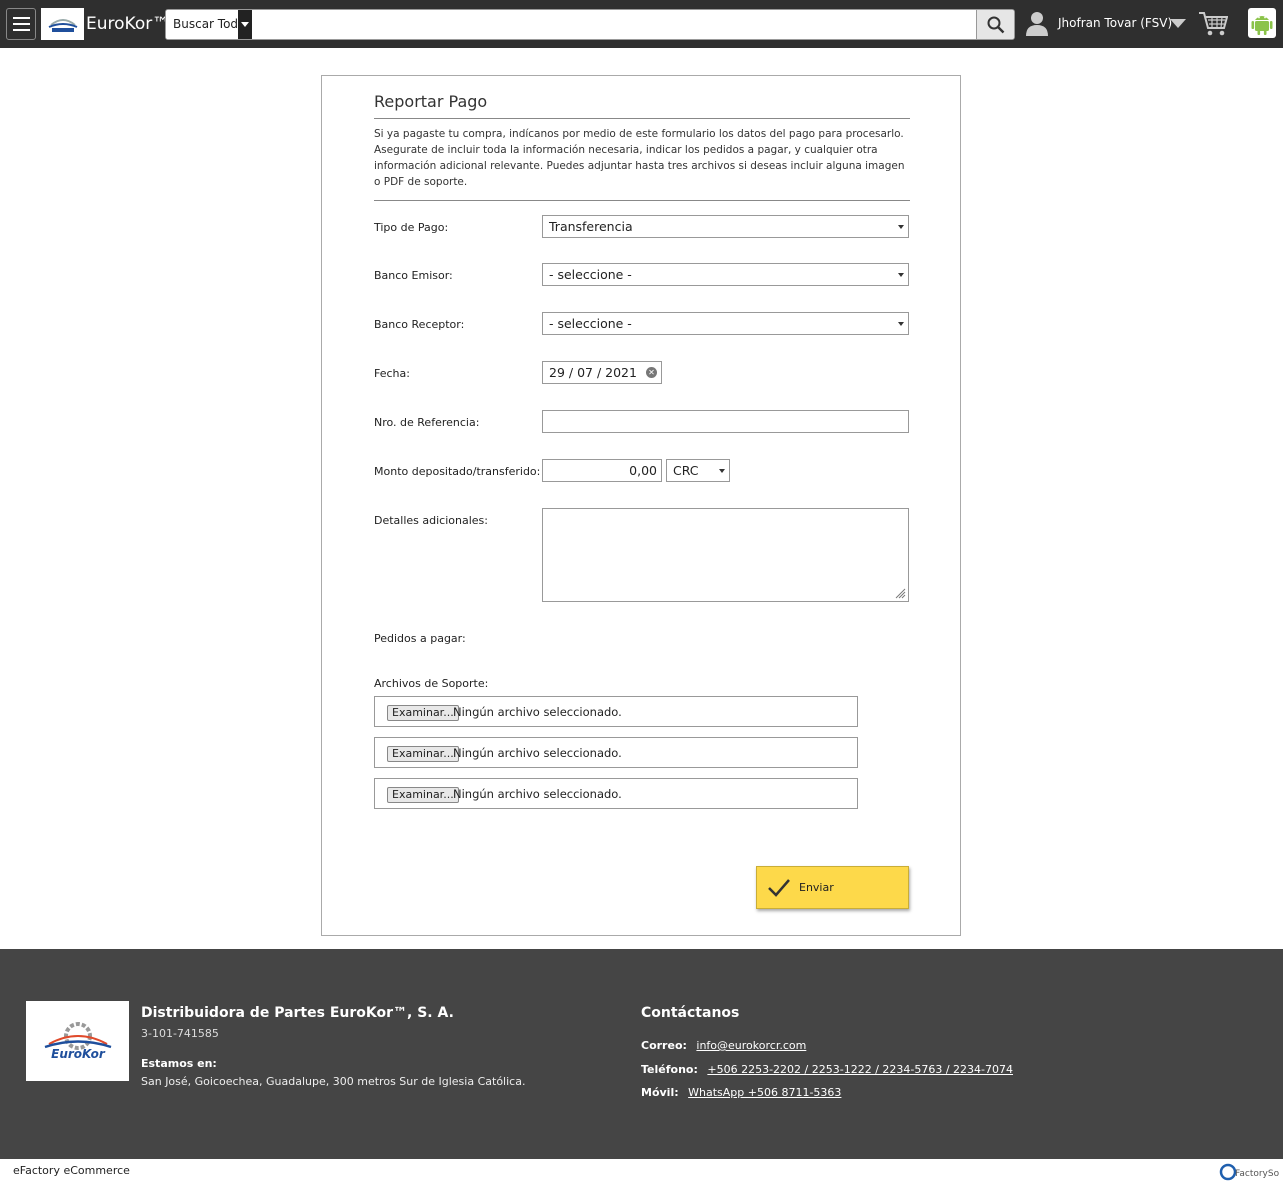 This screenshot has height=1183, width=1283. I want to click on search-icon, so click(995, 24).